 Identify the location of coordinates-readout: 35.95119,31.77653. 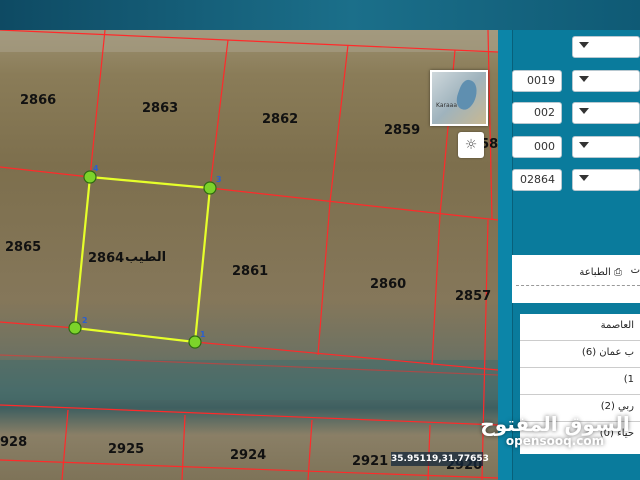
(440, 459).